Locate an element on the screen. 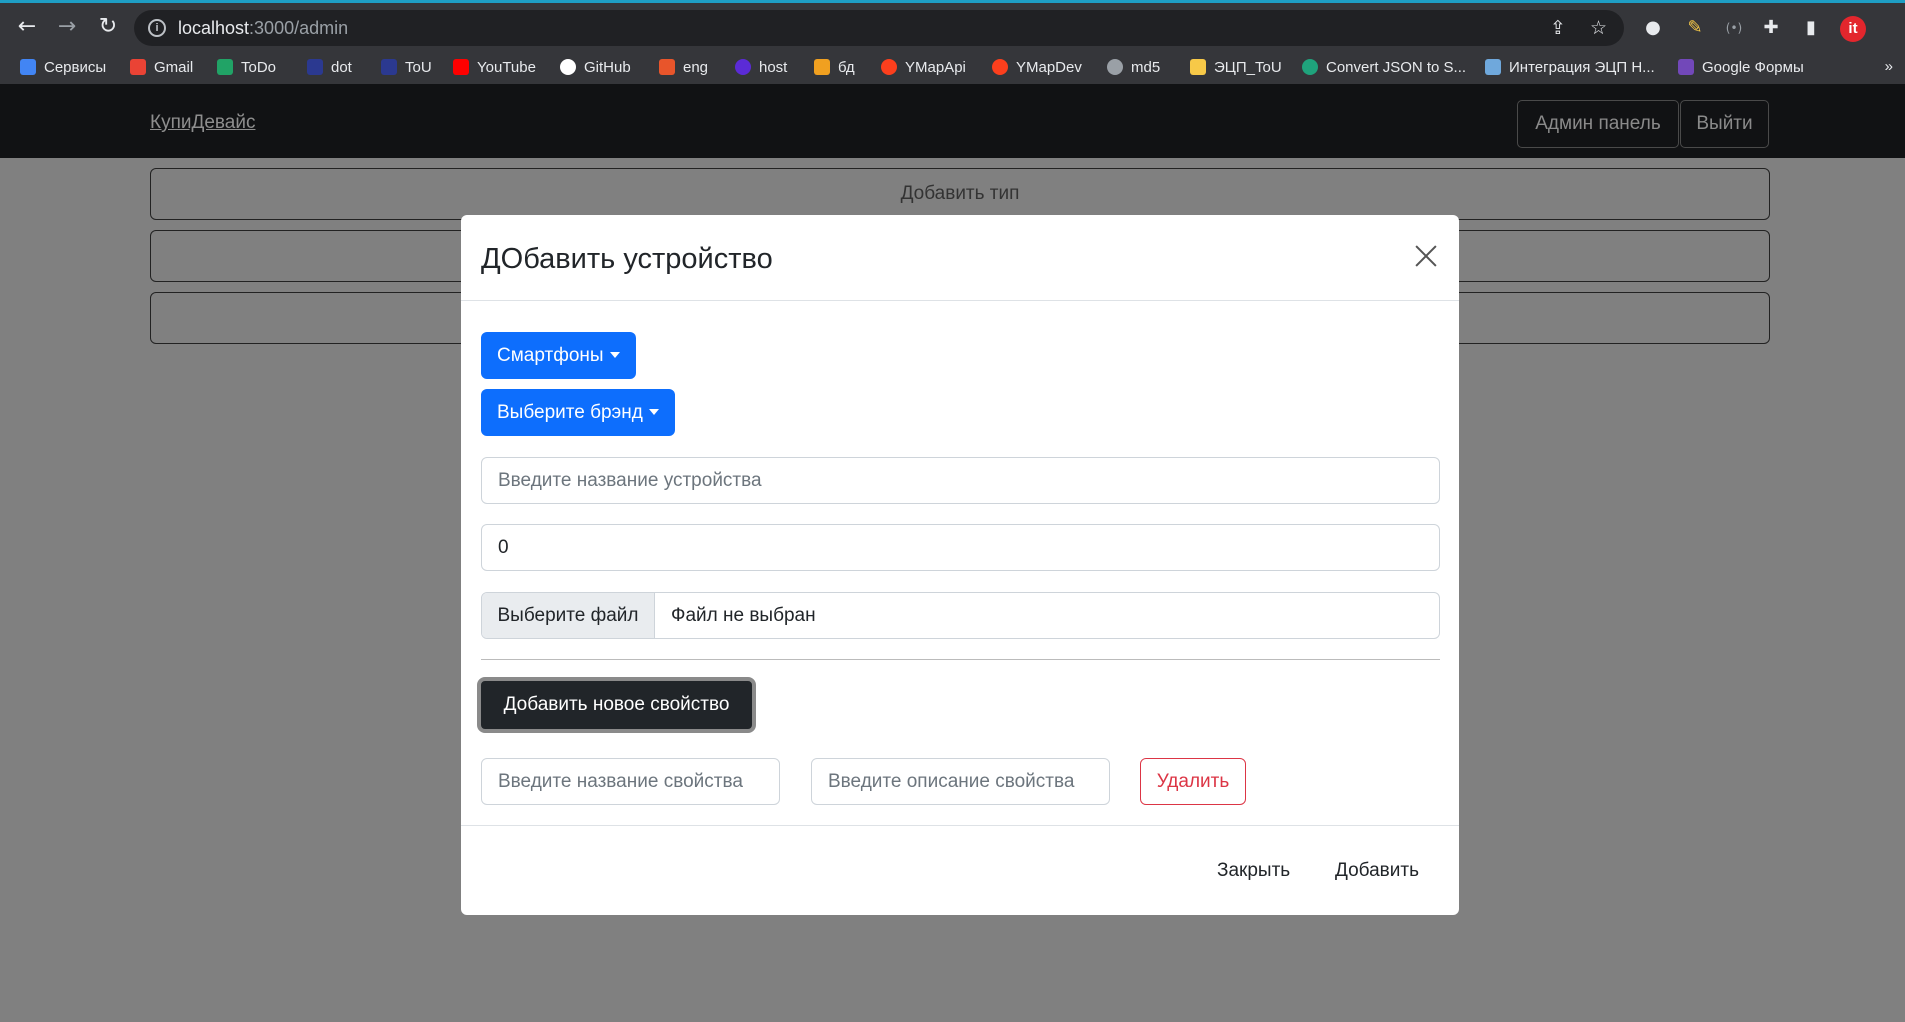  submit-button: Добавить is located at coordinates (1377, 871).